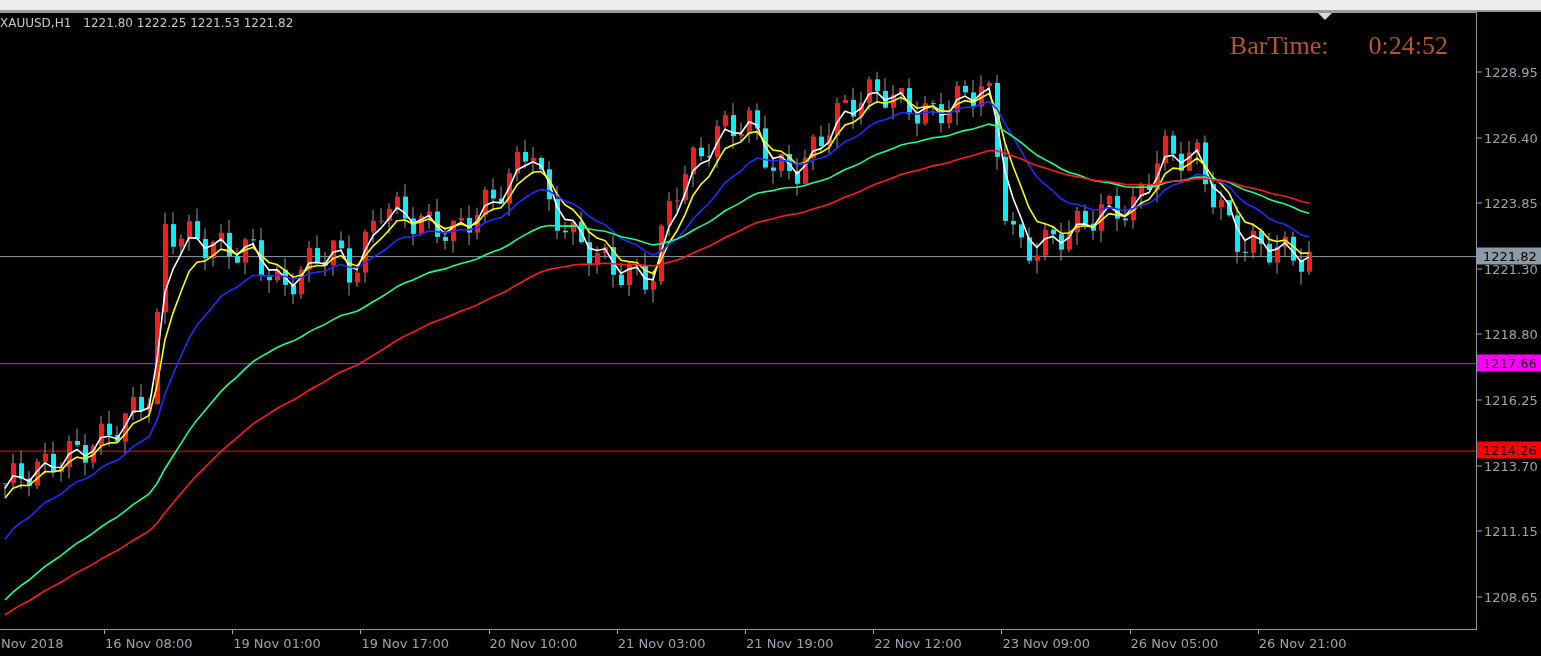  I want to click on time-axis-label: 26 Nov 21:00, so click(1302, 643).